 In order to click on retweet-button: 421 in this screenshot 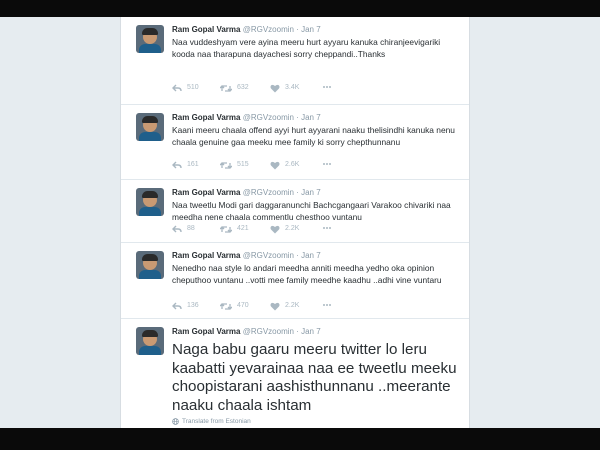, I will do `click(234, 229)`.